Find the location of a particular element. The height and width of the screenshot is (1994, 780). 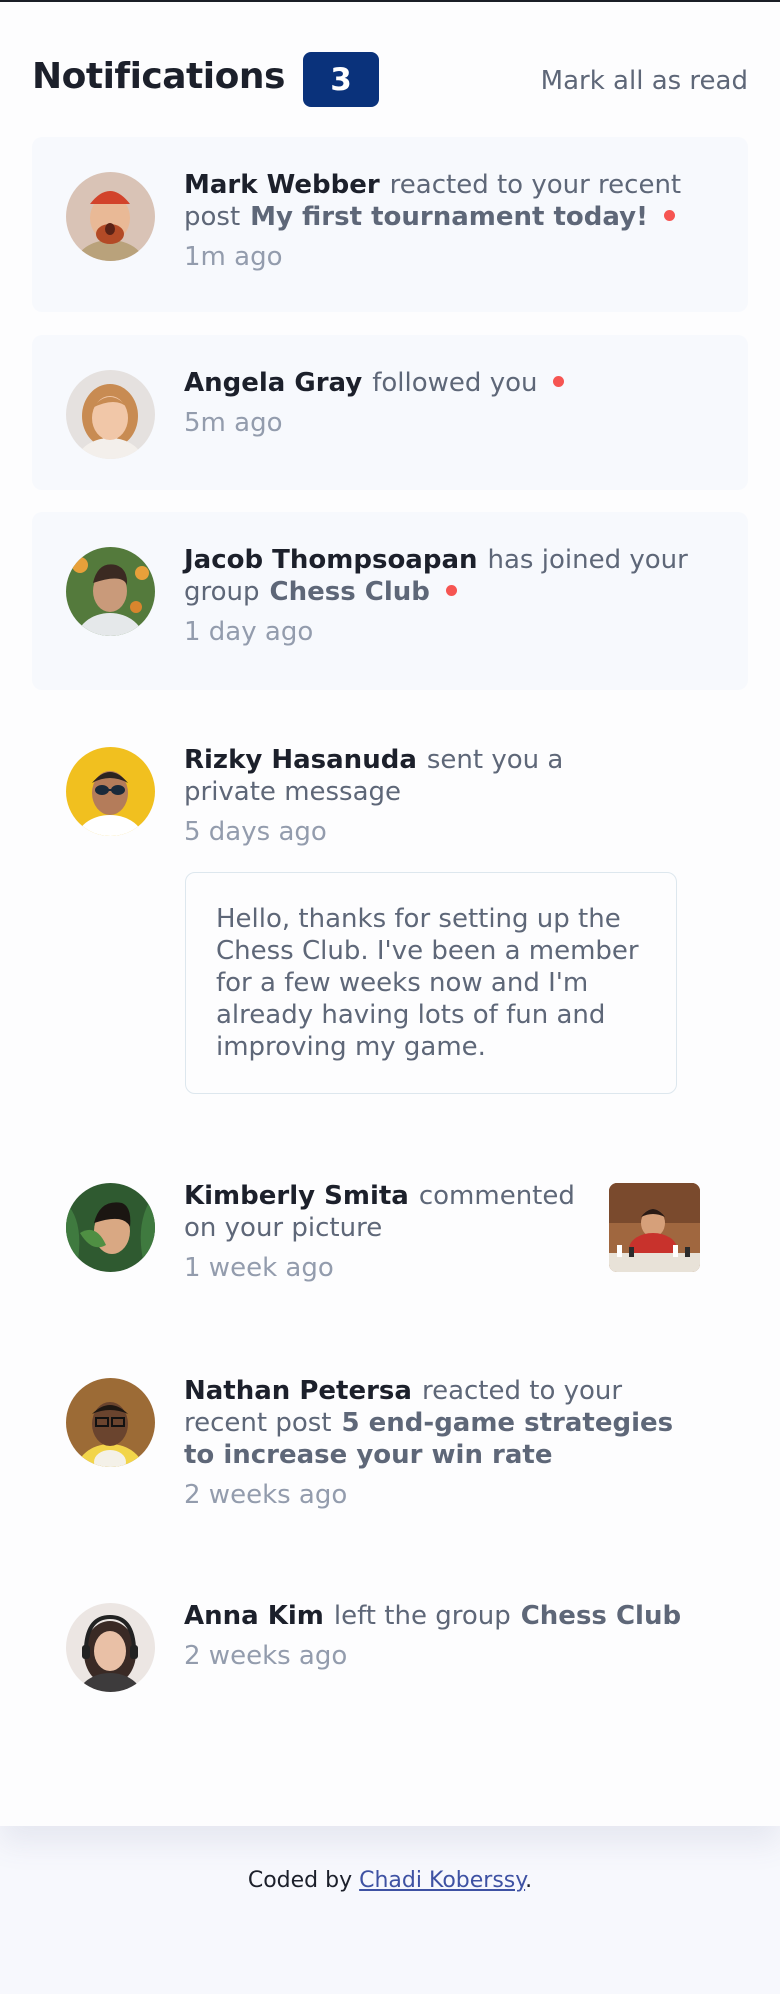

page-title: Notifications is located at coordinates (158, 76).